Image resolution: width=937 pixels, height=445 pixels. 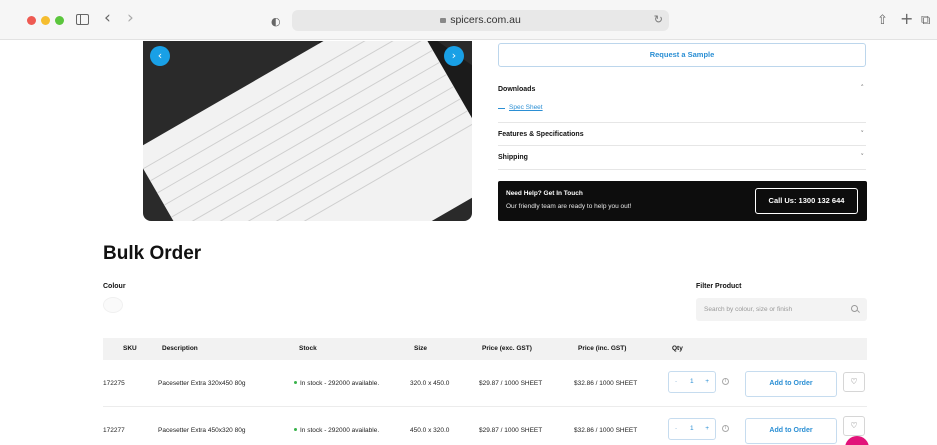 What do you see at coordinates (130, 18) in the screenshot?
I see `forward-icon: ›` at bounding box center [130, 18].